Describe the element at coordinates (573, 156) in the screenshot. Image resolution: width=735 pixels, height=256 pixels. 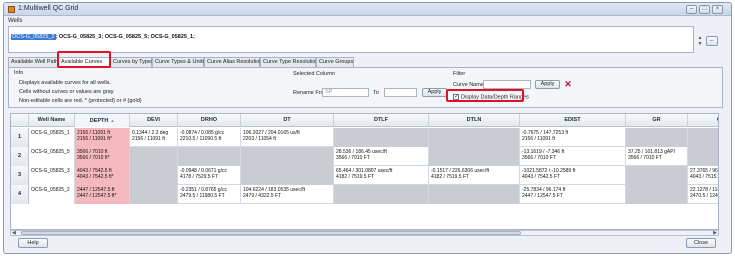
I see `curve-cell: -13.1619 / -7.346 ft 3566 / 7010 FT` at that location.